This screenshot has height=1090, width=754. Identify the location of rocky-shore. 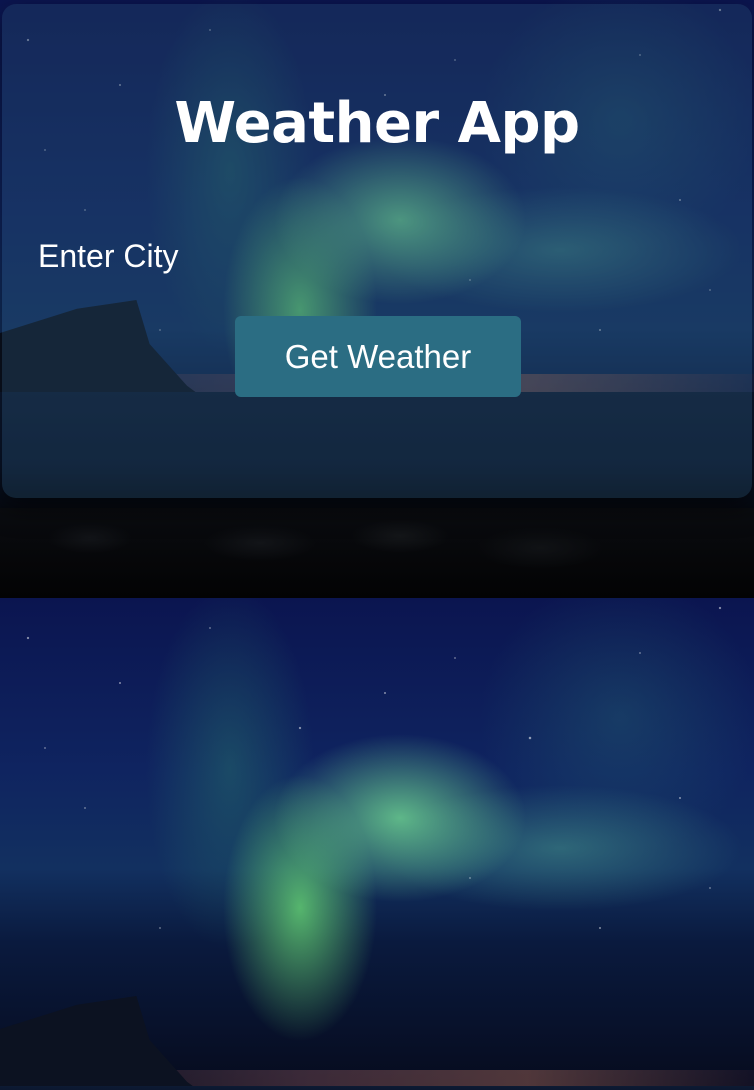
(377, 553).